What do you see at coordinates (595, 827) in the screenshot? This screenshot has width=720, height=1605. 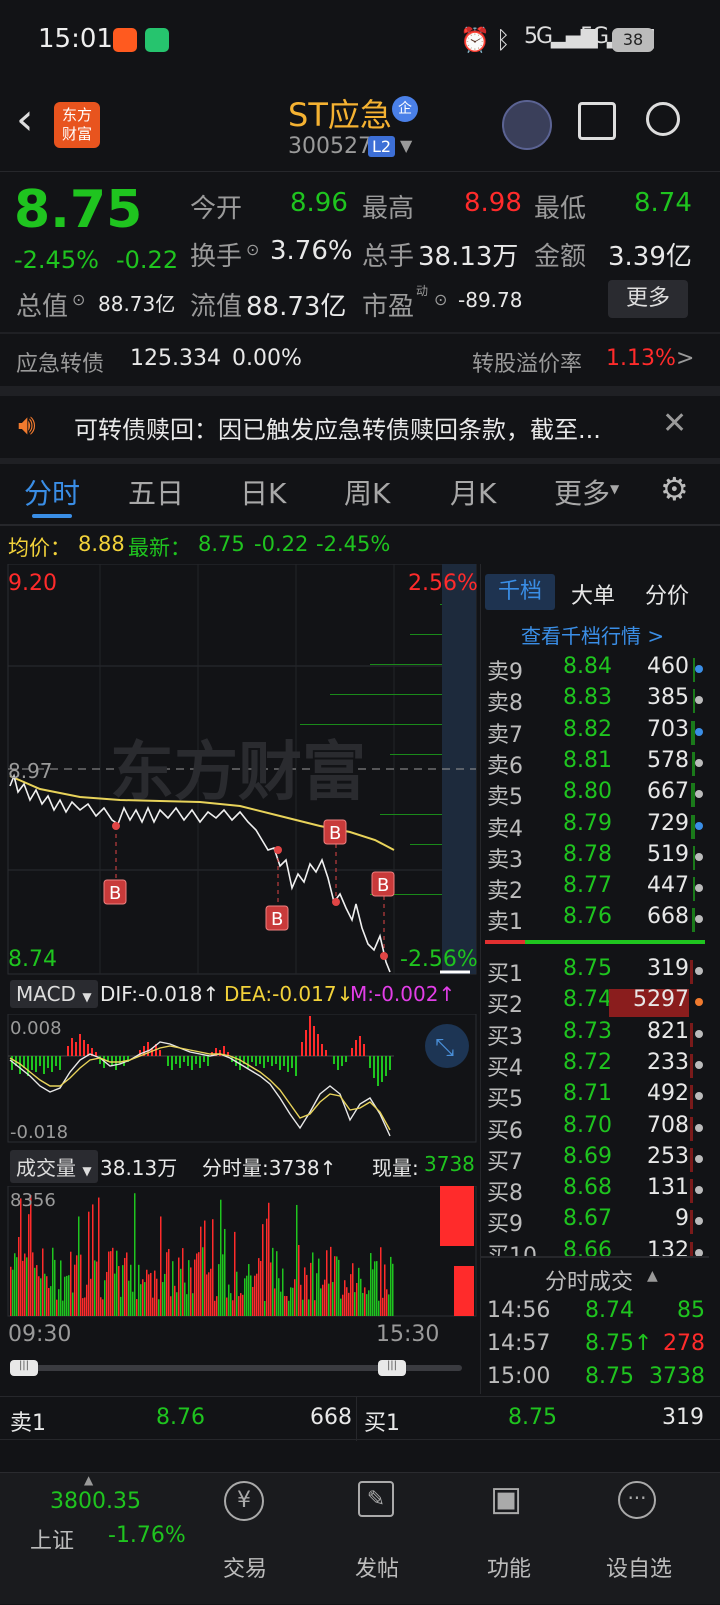 I see `ask-row: 卖4 8.79 729` at bounding box center [595, 827].